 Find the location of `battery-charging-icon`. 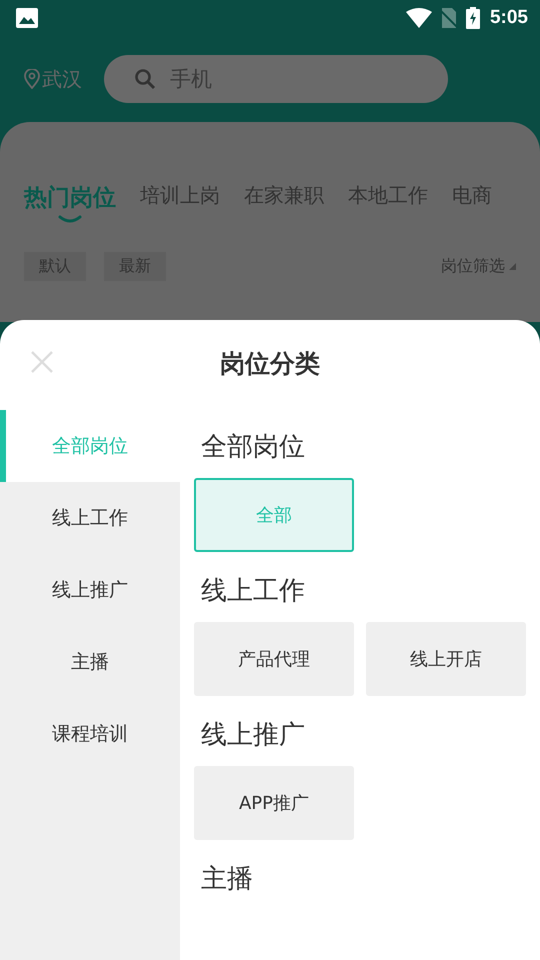

battery-charging-icon is located at coordinates (473, 18).